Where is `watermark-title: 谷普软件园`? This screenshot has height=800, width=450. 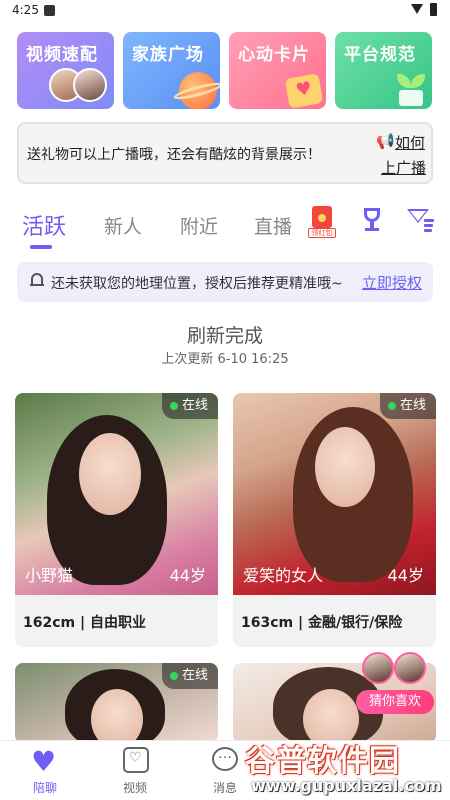 watermark-title: 谷普软件园 is located at coordinates (322, 761).